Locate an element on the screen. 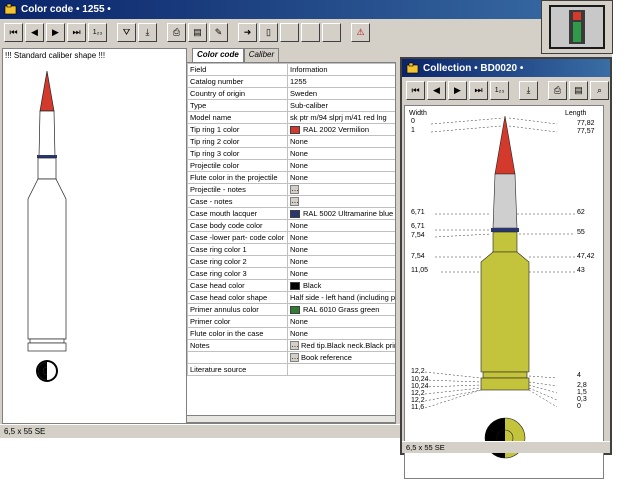  next-record-icon: ▶ is located at coordinates (55, 32).